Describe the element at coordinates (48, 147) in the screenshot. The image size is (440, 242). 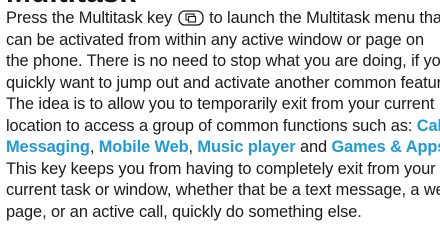
I see `messaging-link: Messaging` at that location.